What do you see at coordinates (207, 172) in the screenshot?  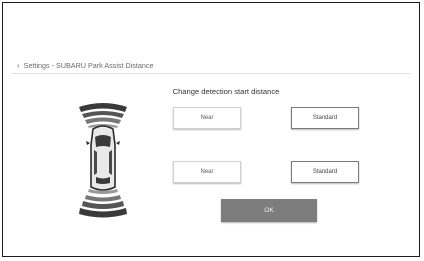 I see `rear-near-button: Near` at bounding box center [207, 172].